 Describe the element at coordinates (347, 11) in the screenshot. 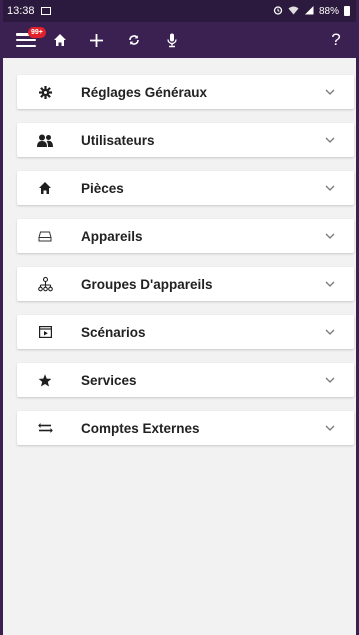

I see `battery-icon` at that location.